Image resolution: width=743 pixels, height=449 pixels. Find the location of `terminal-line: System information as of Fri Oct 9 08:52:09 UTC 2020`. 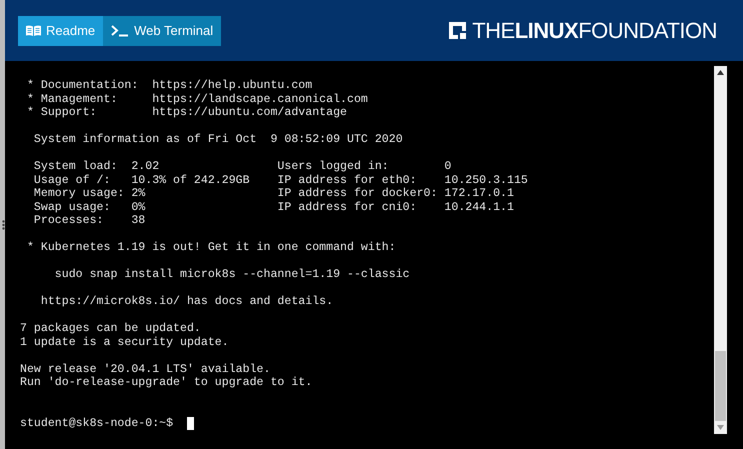

terminal-line: System information as of Fri Oct 9 08:52:09 UTC 2020 is located at coordinates (218, 139).